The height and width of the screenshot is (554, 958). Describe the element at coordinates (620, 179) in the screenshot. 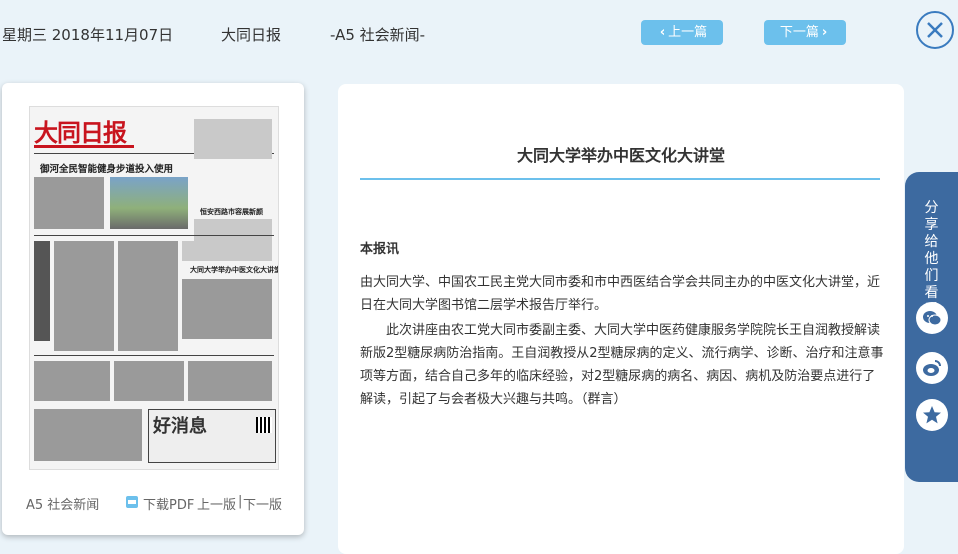

I see `title-divider` at that location.